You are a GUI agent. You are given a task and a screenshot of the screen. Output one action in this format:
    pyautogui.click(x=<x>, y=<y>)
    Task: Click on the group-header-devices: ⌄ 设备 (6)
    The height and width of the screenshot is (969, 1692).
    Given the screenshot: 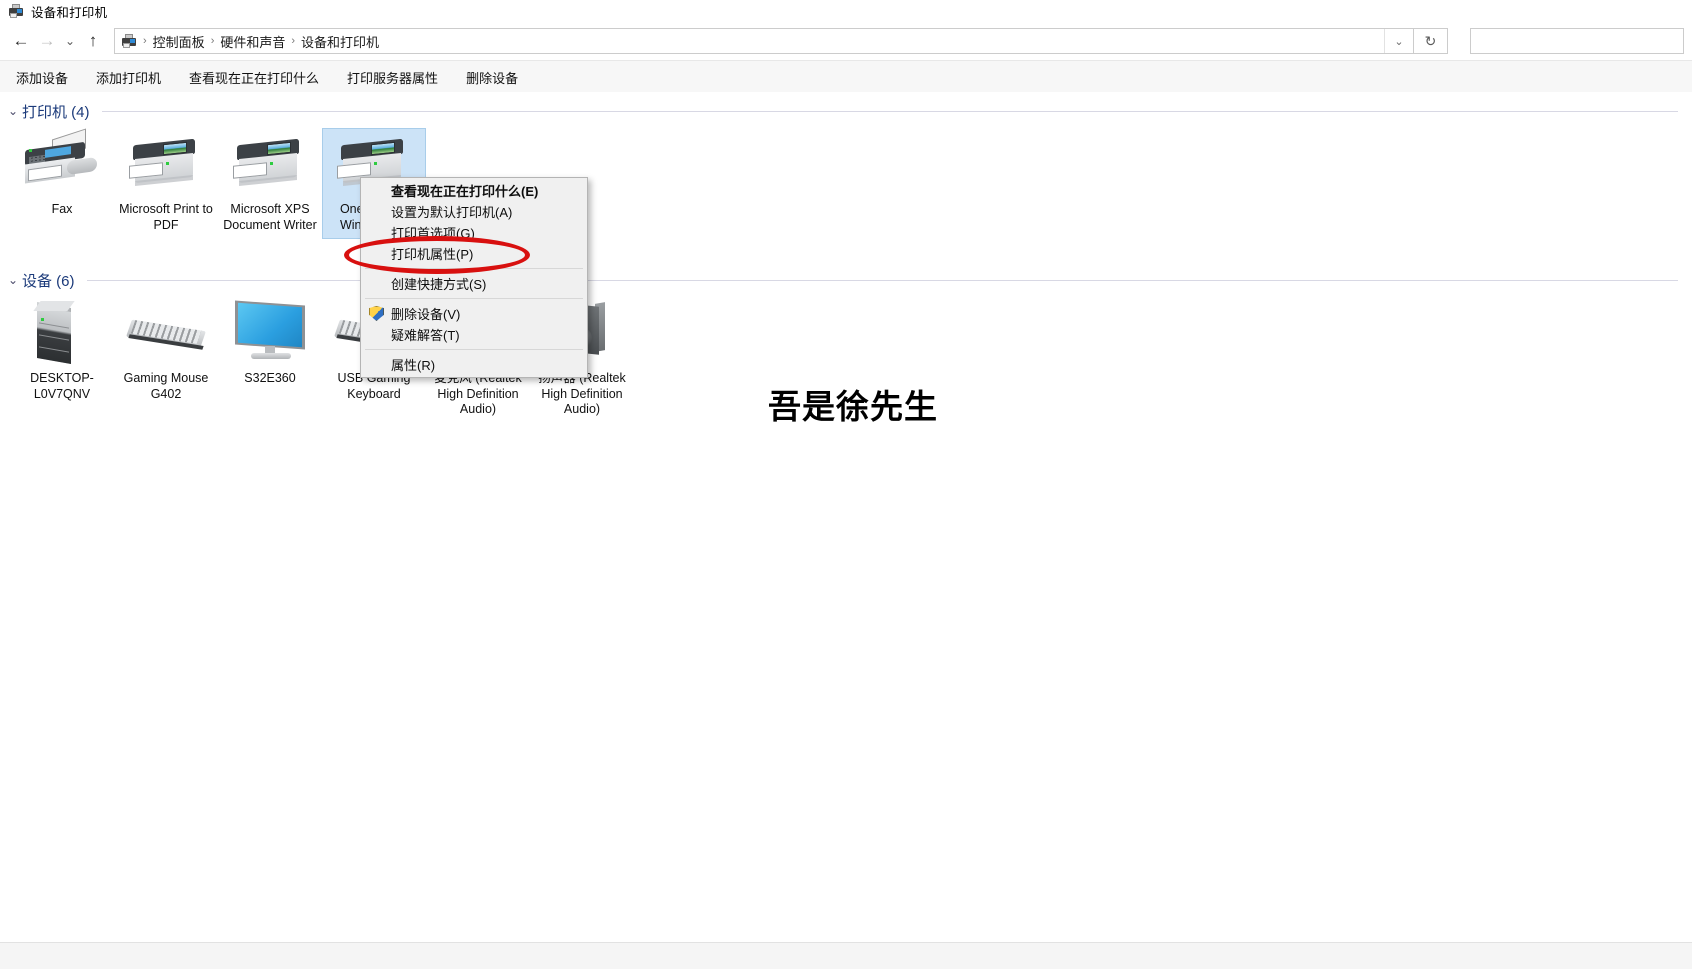 What is the action you would take?
    pyautogui.click(x=846, y=280)
    